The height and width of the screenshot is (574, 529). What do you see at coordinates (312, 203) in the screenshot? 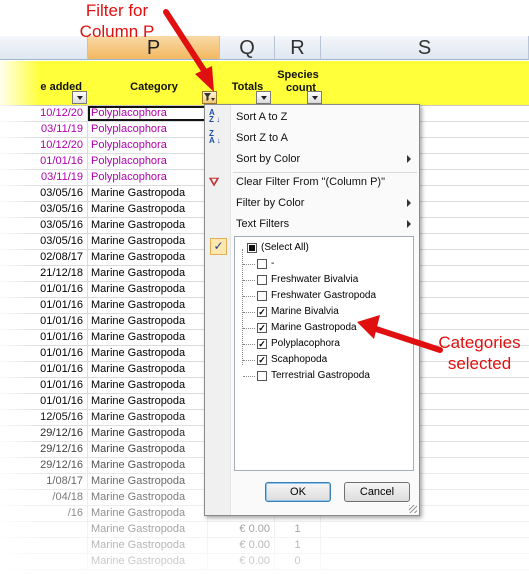
I see `menu-filter-by-color: Filter by Color` at bounding box center [312, 203].